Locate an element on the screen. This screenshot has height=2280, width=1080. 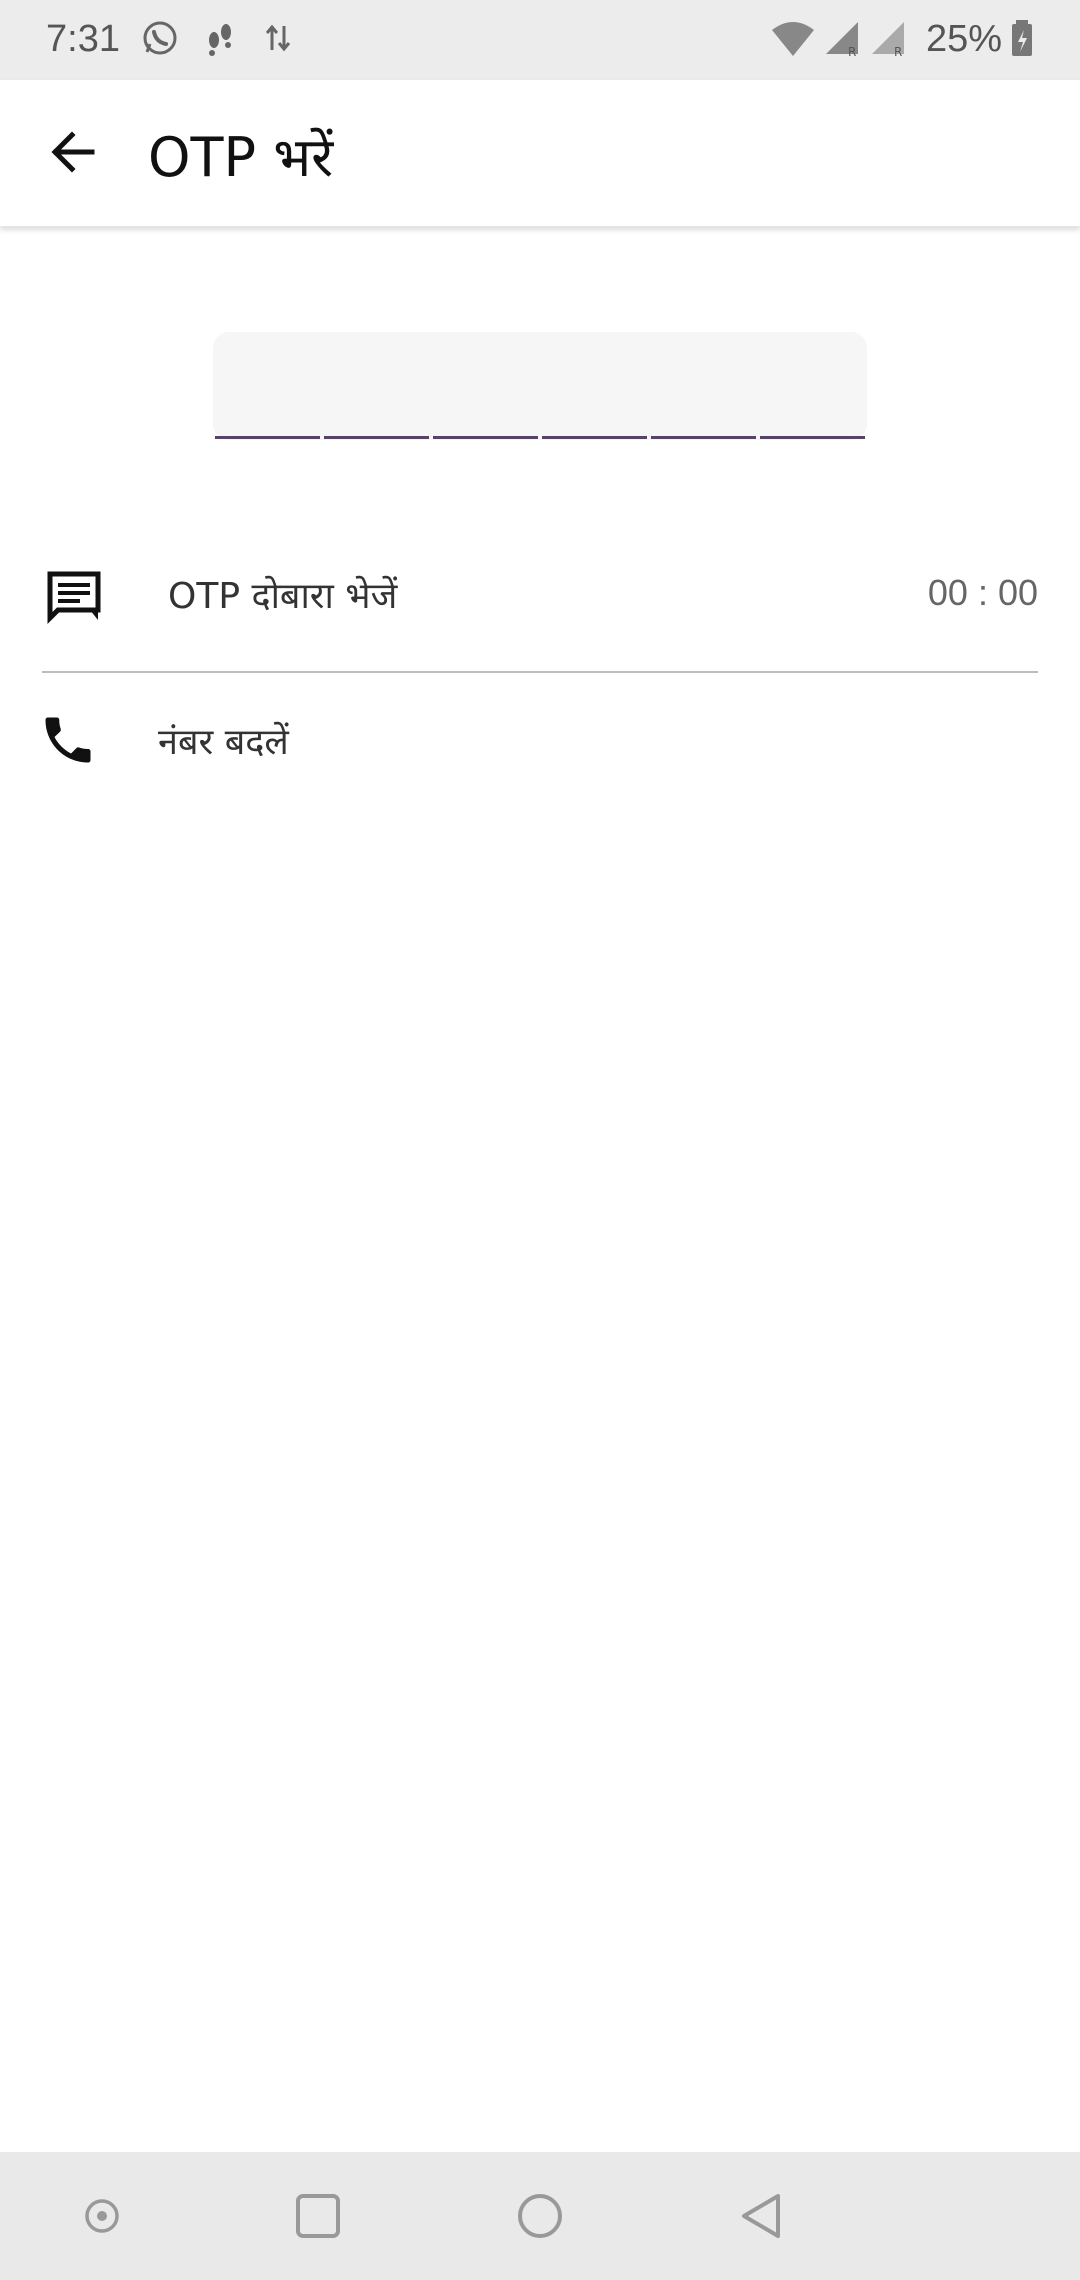
otp-input is located at coordinates (540, 386).